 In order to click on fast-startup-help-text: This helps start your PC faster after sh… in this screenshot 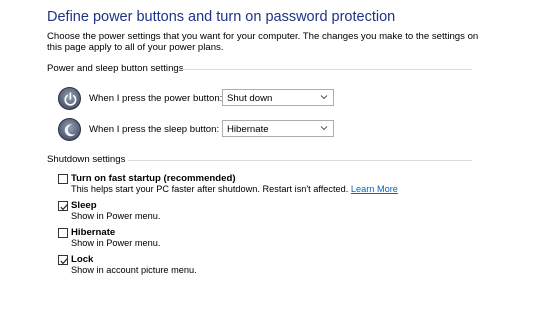, I will do `click(210, 189)`.